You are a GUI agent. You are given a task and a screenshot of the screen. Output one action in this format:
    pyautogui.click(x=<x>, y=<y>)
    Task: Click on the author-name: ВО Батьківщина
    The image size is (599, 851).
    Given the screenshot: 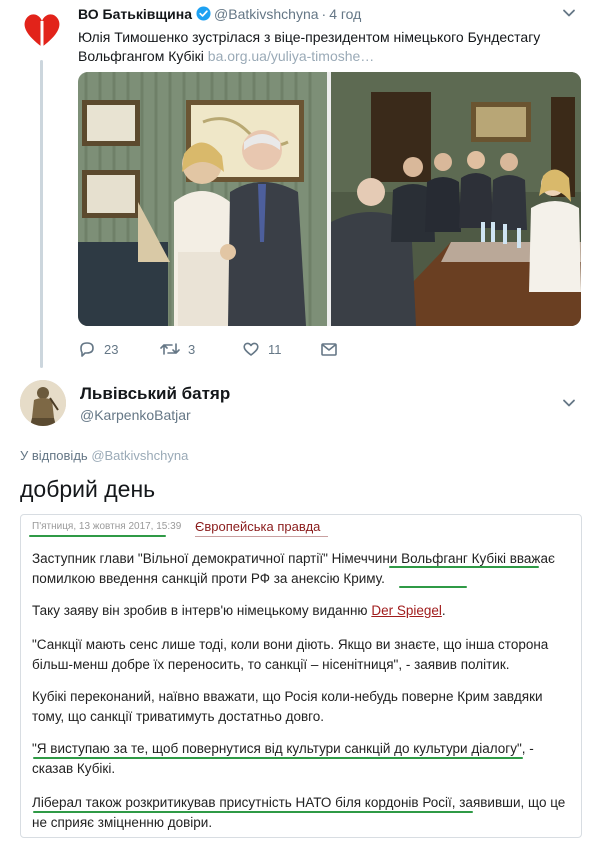 What is the action you would take?
    pyautogui.click(x=135, y=14)
    